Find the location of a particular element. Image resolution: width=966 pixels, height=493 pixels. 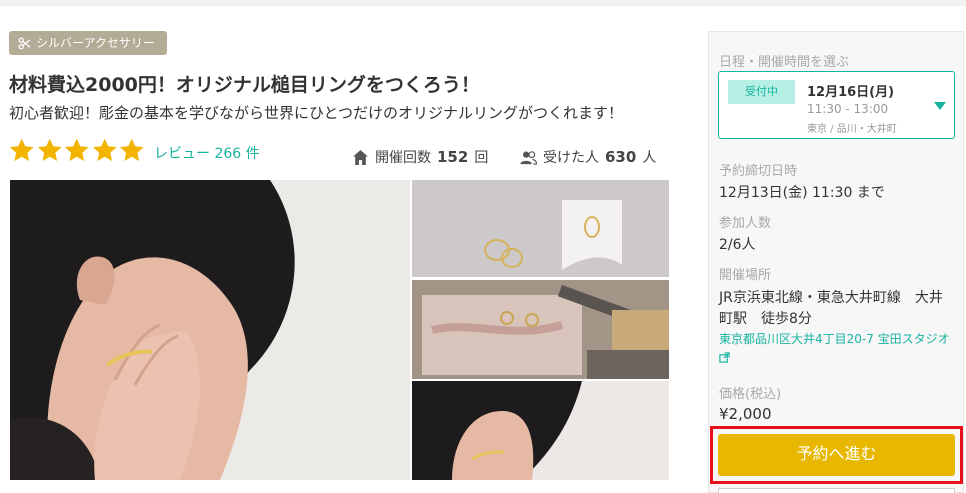

photo-workbench-tools is located at coordinates (540, 329).